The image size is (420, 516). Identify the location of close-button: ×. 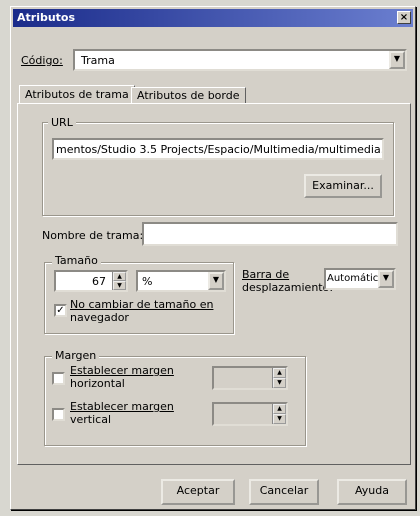
(404, 17).